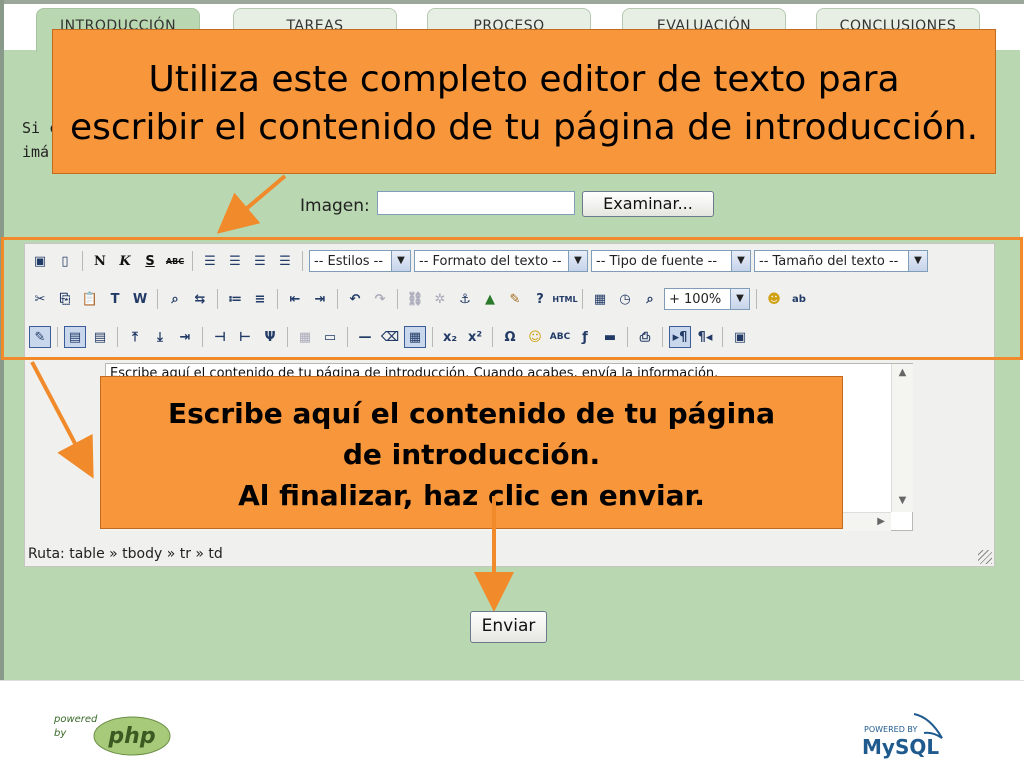 The width and height of the screenshot is (1024, 768). What do you see at coordinates (75, 719) in the screenshot?
I see `php-powered-text: powered` at bounding box center [75, 719].